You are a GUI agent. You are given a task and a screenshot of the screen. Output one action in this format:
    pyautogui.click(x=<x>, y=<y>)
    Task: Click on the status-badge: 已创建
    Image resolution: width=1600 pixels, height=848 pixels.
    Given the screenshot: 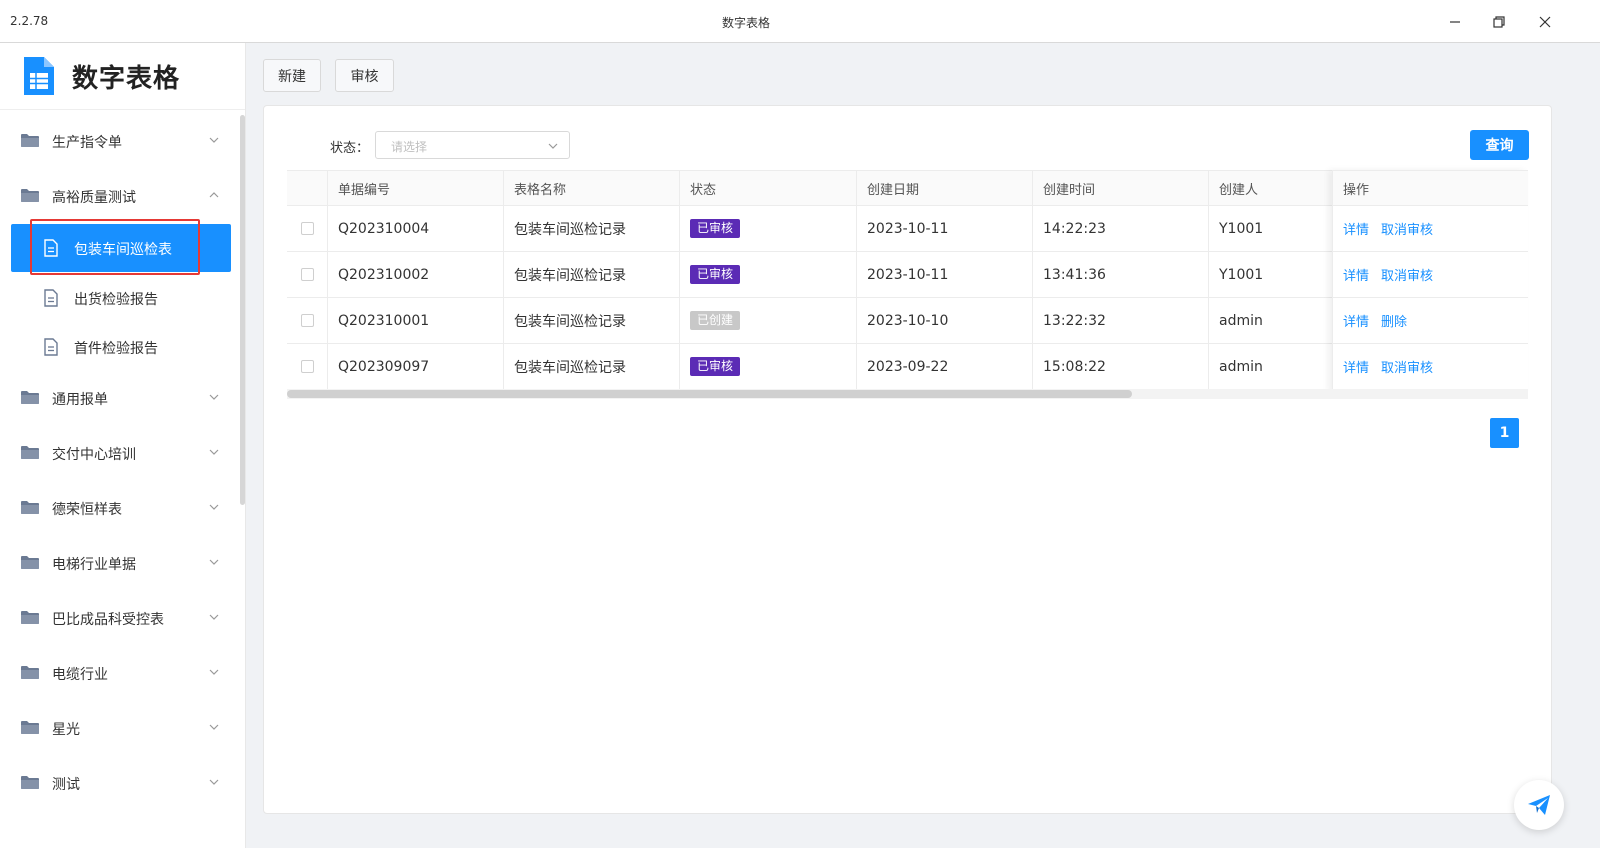 What is the action you would take?
    pyautogui.click(x=715, y=320)
    